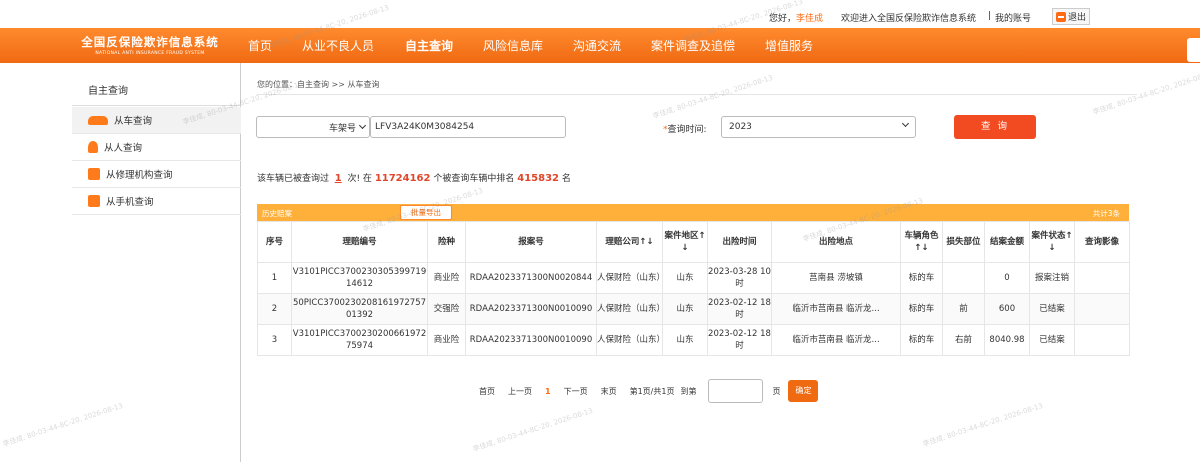 This screenshot has width=1200, height=462. What do you see at coordinates (338, 178) in the screenshot?
I see `query-count: 1` at bounding box center [338, 178].